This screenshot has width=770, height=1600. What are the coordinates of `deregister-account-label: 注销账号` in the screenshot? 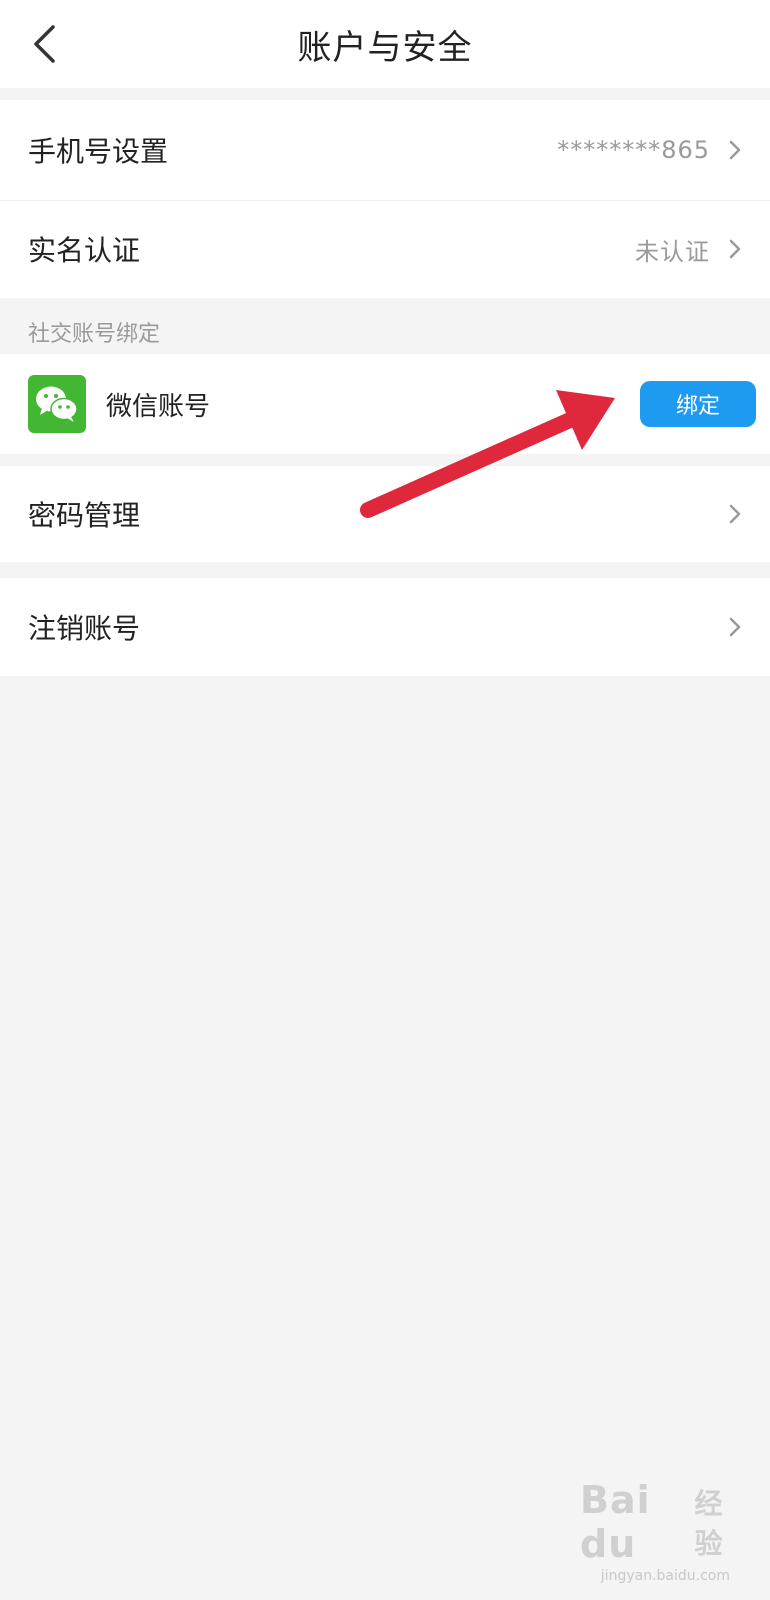 It's located at (84, 628).